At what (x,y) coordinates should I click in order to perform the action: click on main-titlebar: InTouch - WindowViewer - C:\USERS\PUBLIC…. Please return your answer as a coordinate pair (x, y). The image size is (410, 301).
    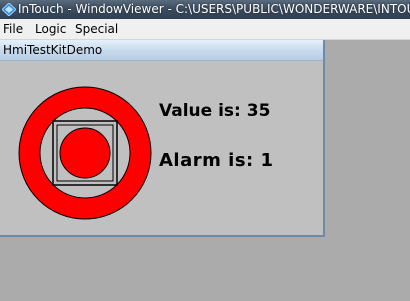
    Looking at the image, I should click on (205, 9).